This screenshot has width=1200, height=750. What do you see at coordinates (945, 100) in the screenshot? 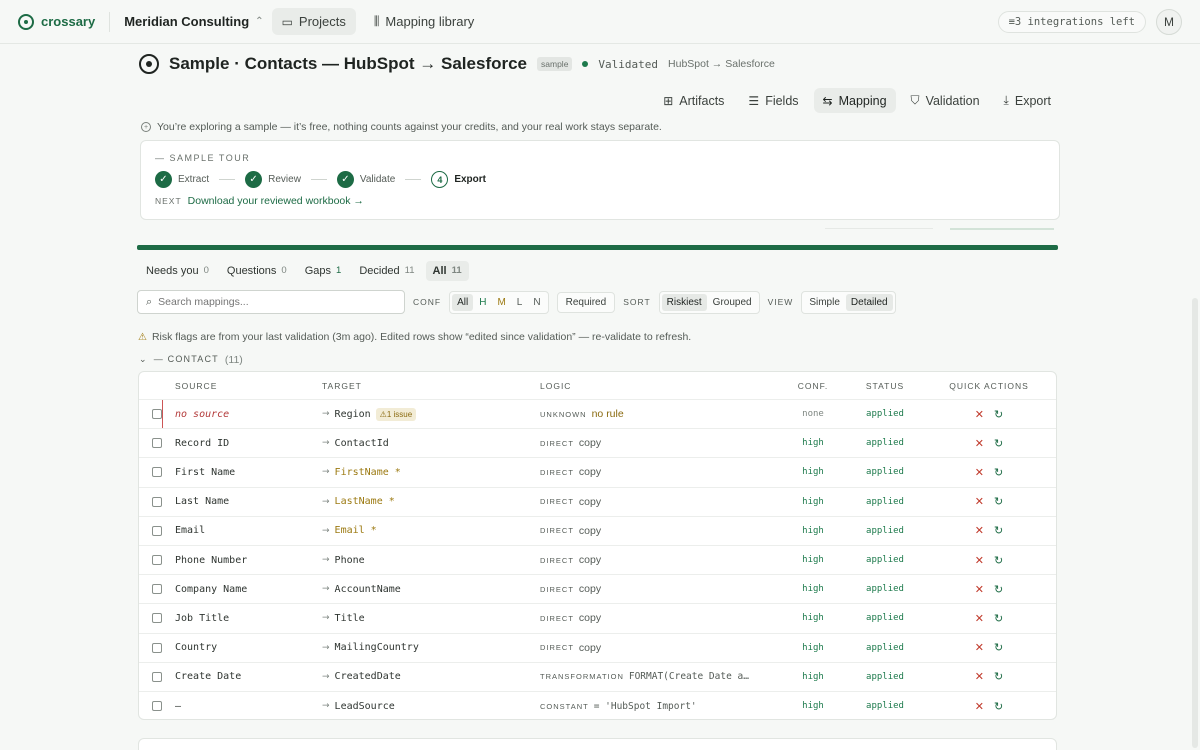
I see `tab-validation: ⛉ Validation` at bounding box center [945, 100].